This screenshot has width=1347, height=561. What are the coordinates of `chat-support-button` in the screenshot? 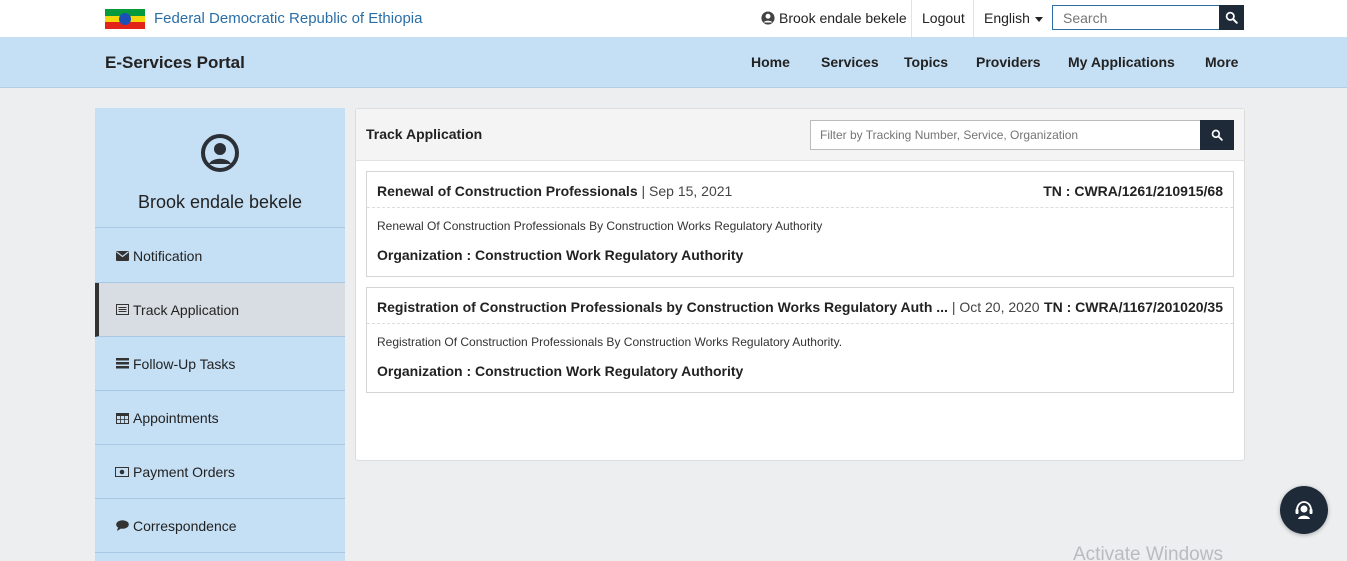 It's located at (1304, 510).